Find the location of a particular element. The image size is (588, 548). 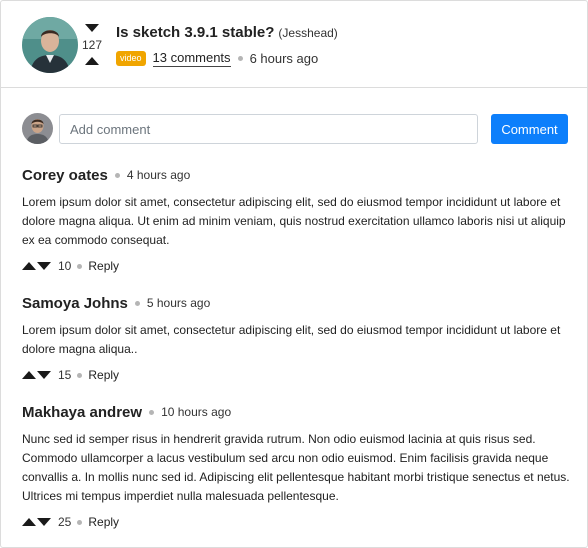

comment-header: Corey oates 4 hours ago is located at coordinates (297, 175).